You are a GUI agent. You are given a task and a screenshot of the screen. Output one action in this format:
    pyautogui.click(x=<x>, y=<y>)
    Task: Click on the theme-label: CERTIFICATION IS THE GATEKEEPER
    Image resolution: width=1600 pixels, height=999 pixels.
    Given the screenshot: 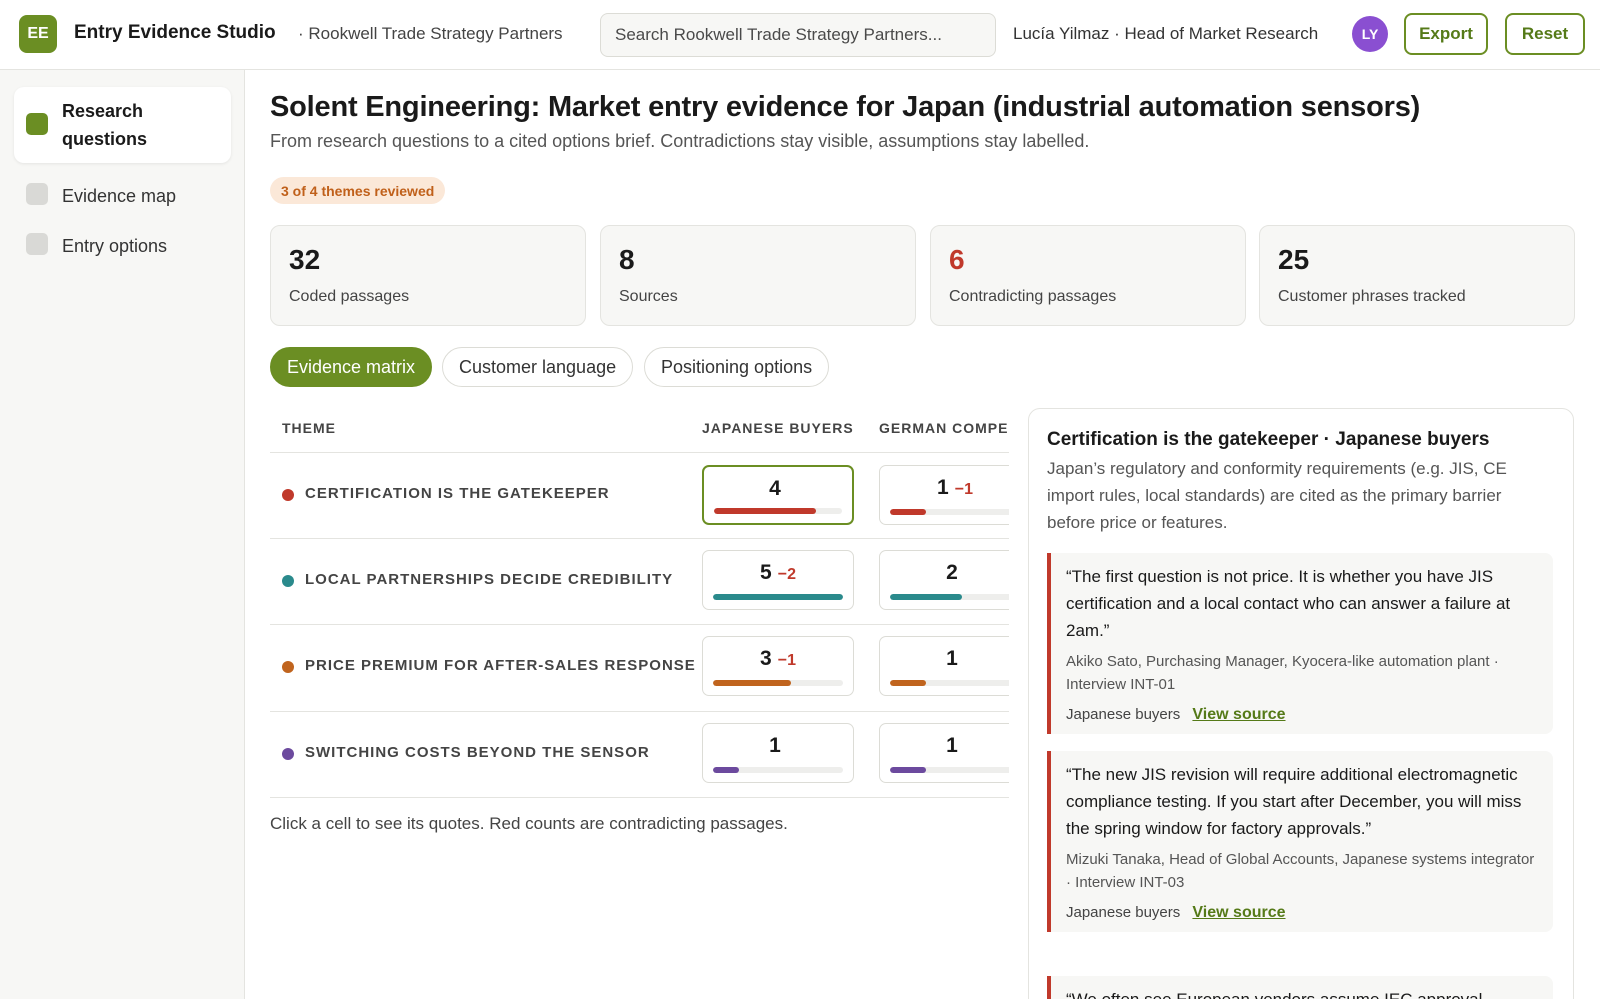 What is the action you would take?
    pyautogui.click(x=457, y=493)
    